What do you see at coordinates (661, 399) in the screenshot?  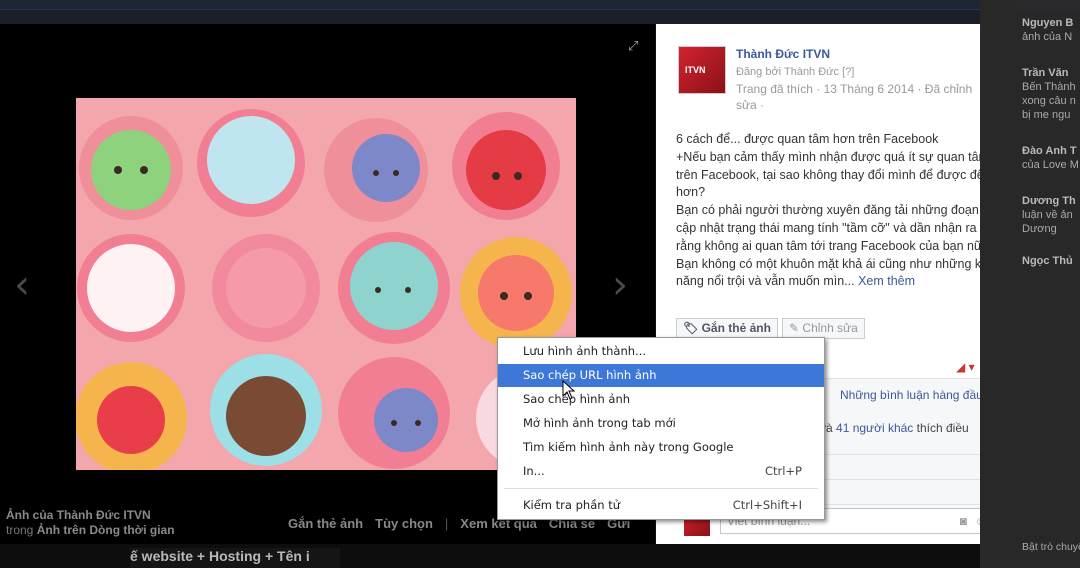 I see `menu-item-copy-image: Sao chép hình ảnh` at bounding box center [661, 399].